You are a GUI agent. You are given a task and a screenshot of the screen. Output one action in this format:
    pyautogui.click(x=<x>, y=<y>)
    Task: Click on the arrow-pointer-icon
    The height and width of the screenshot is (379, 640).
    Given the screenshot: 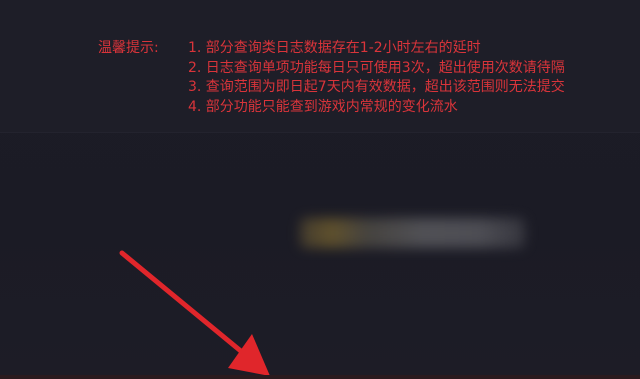 What is the action you would take?
    pyautogui.click(x=194, y=313)
    